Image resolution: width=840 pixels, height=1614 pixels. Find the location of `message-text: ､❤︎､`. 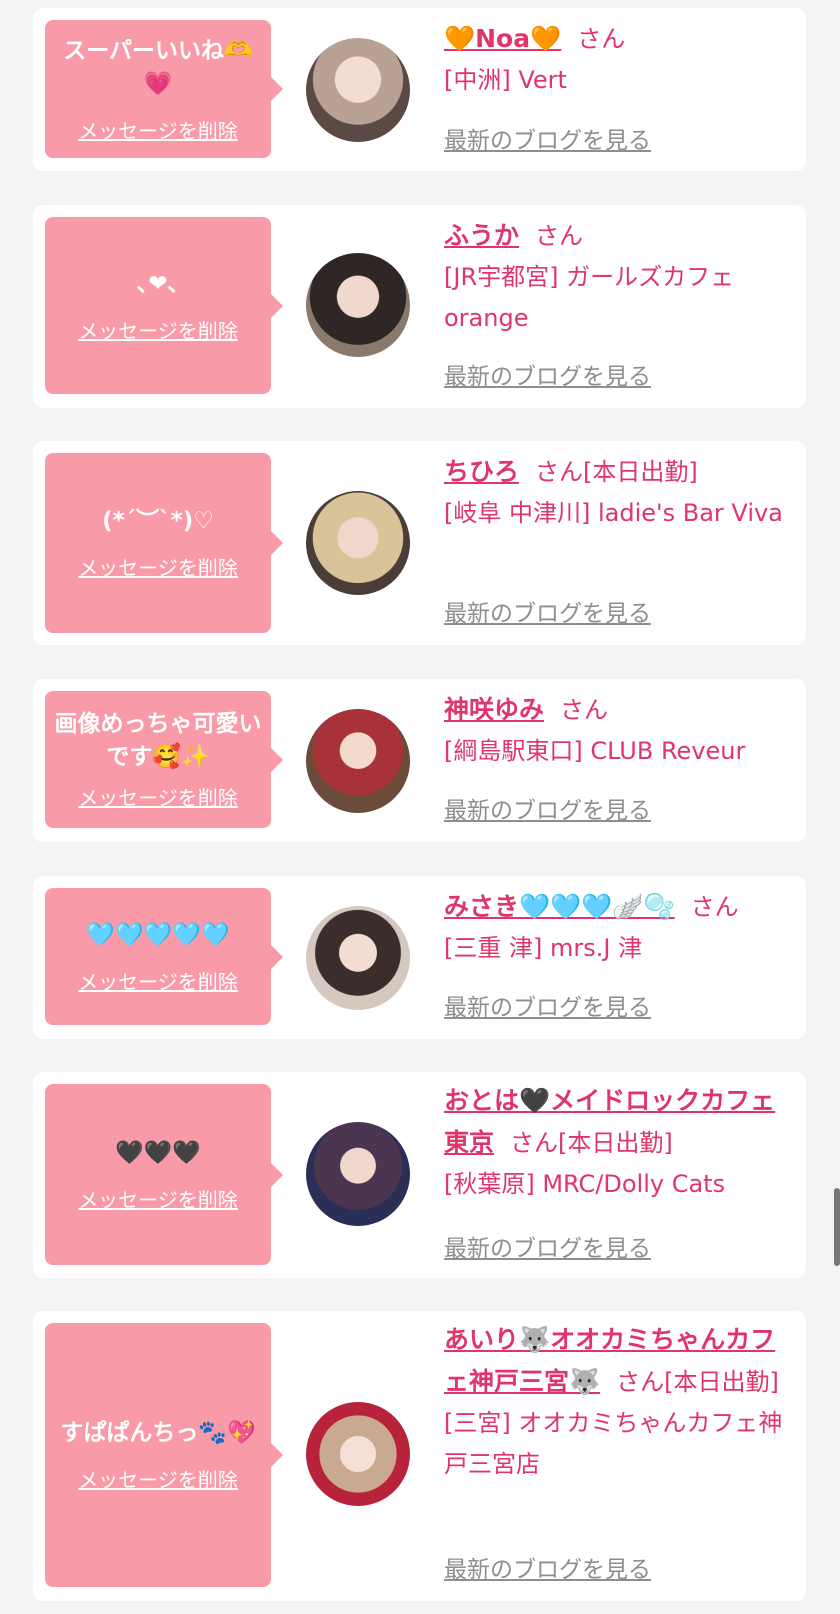

message-text: ､❤︎､ is located at coordinates (158, 283).